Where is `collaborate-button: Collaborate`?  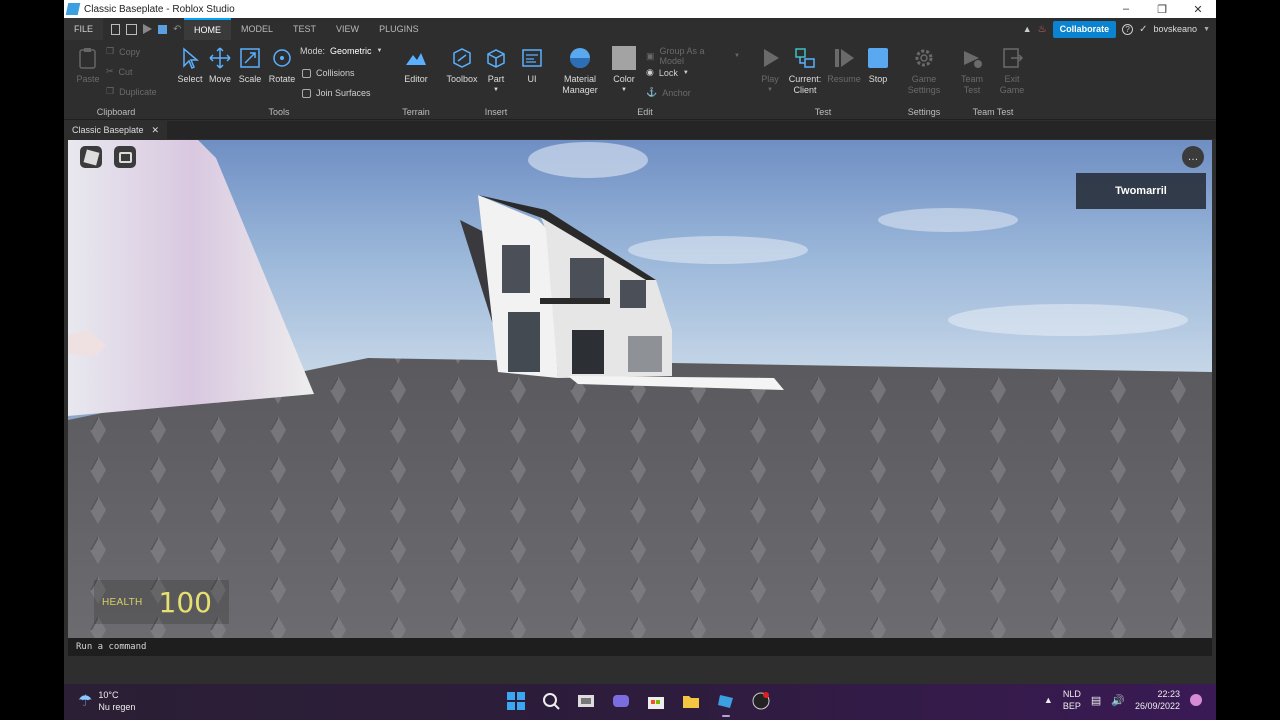
collaborate-button: Collaborate is located at coordinates (1084, 29).